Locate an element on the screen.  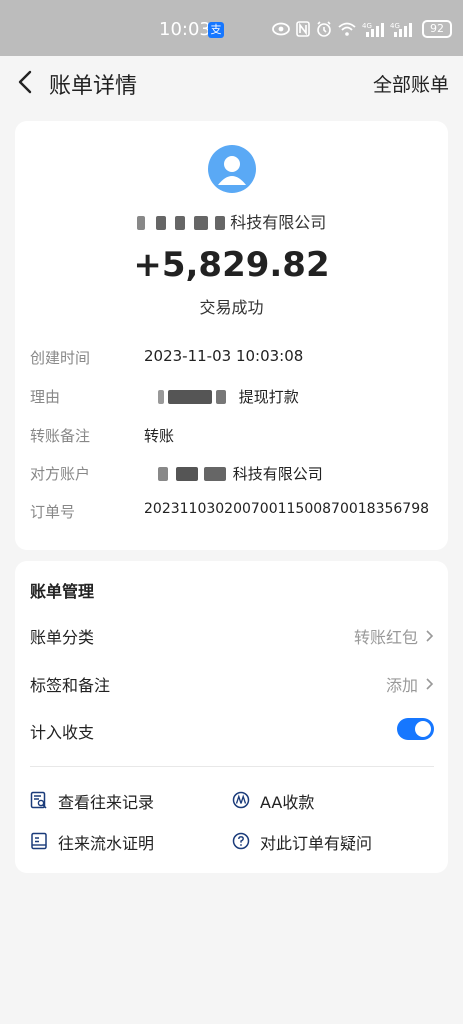
detail-label: 理由 is located at coordinates (45, 397).